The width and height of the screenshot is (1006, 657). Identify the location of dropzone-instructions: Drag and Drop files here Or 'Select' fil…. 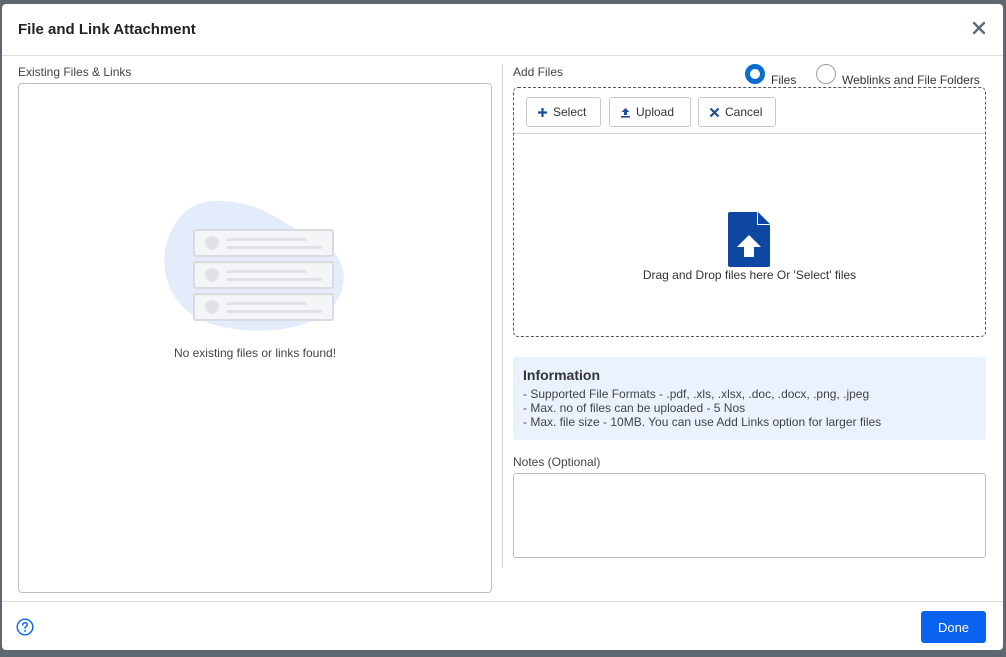
(749, 275).